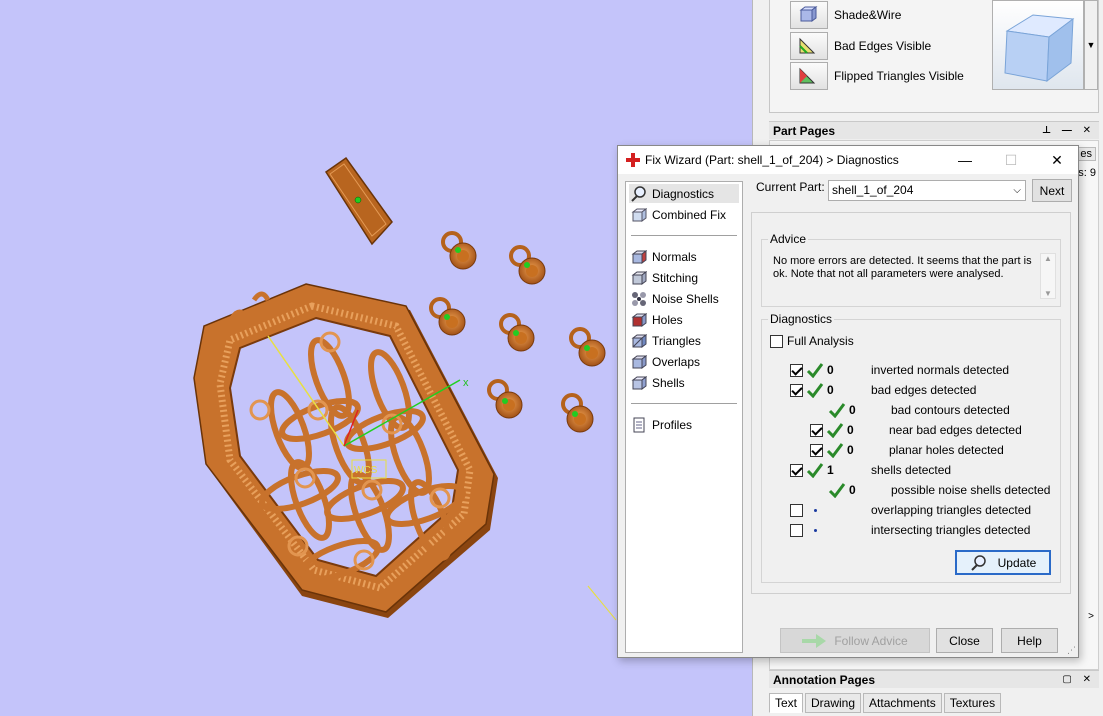 The height and width of the screenshot is (716, 1103). What do you see at coordinates (871, 640) in the screenshot?
I see `follow-advice-label: Follow Advice` at bounding box center [871, 640].